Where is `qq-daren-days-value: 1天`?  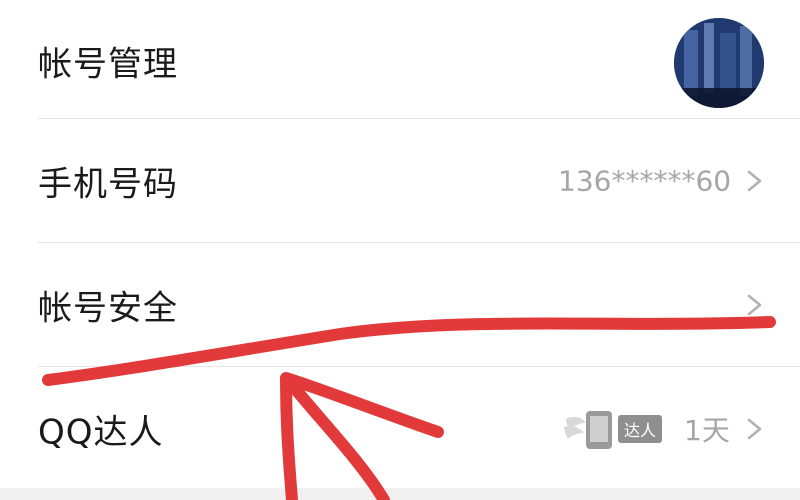 qq-daren-days-value: 1天 is located at coordinates (707, 430).